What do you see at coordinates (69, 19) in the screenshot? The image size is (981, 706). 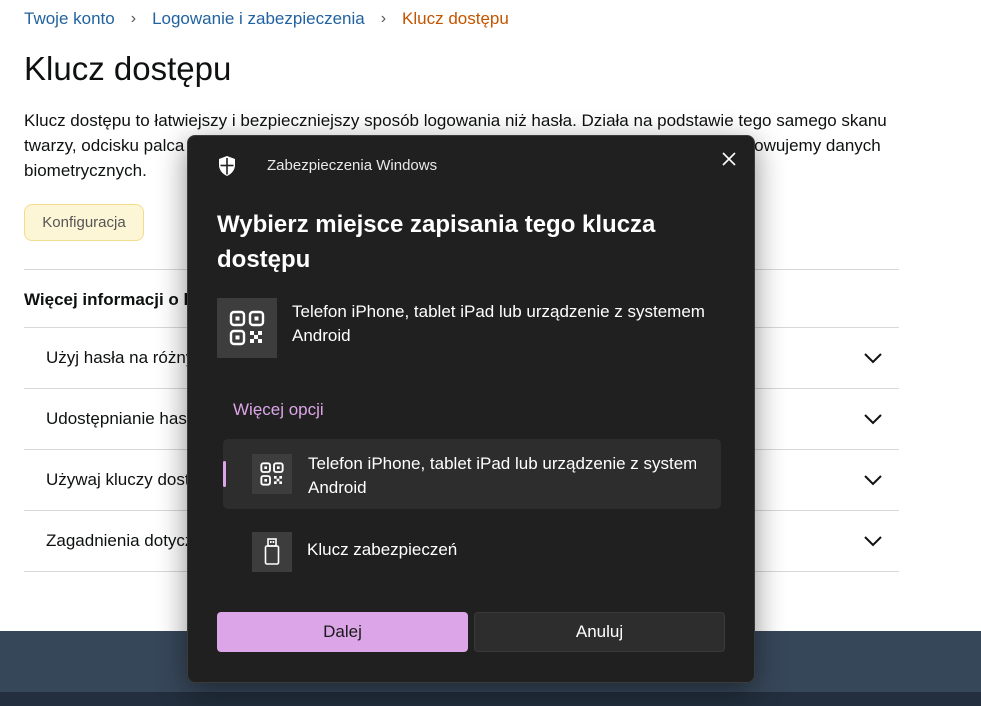 I see `breadcrumb-your-account: Twoje konto` at bounding box center [69, 19].